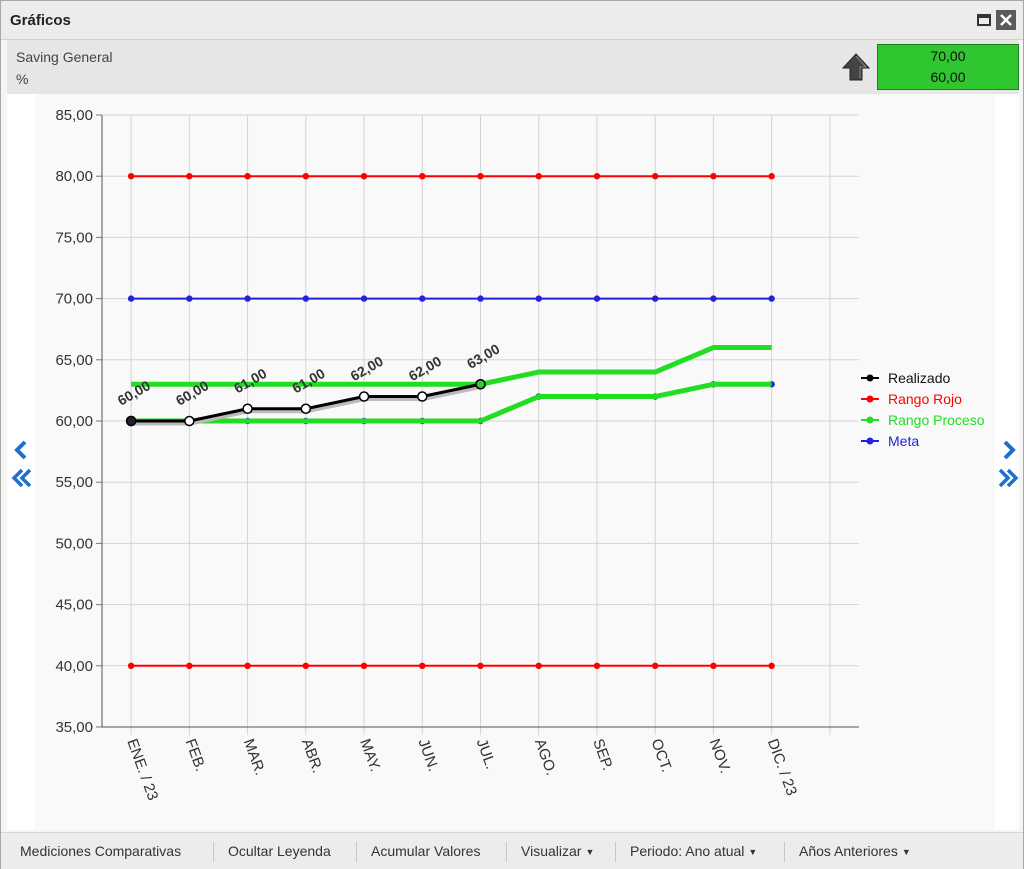  What do you see at coordinates (513, 67) in the screenshot?
I see `indicator-header: Saving General % 70,00 60,00` at bounding box center [513, 67].